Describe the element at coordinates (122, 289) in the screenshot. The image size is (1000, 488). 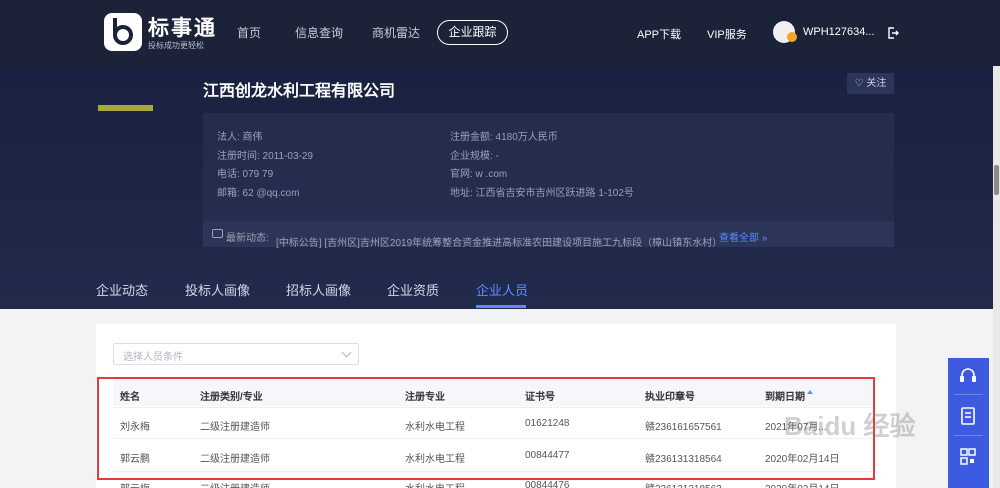
I see `tab-company-news: 企业动态` at that location.